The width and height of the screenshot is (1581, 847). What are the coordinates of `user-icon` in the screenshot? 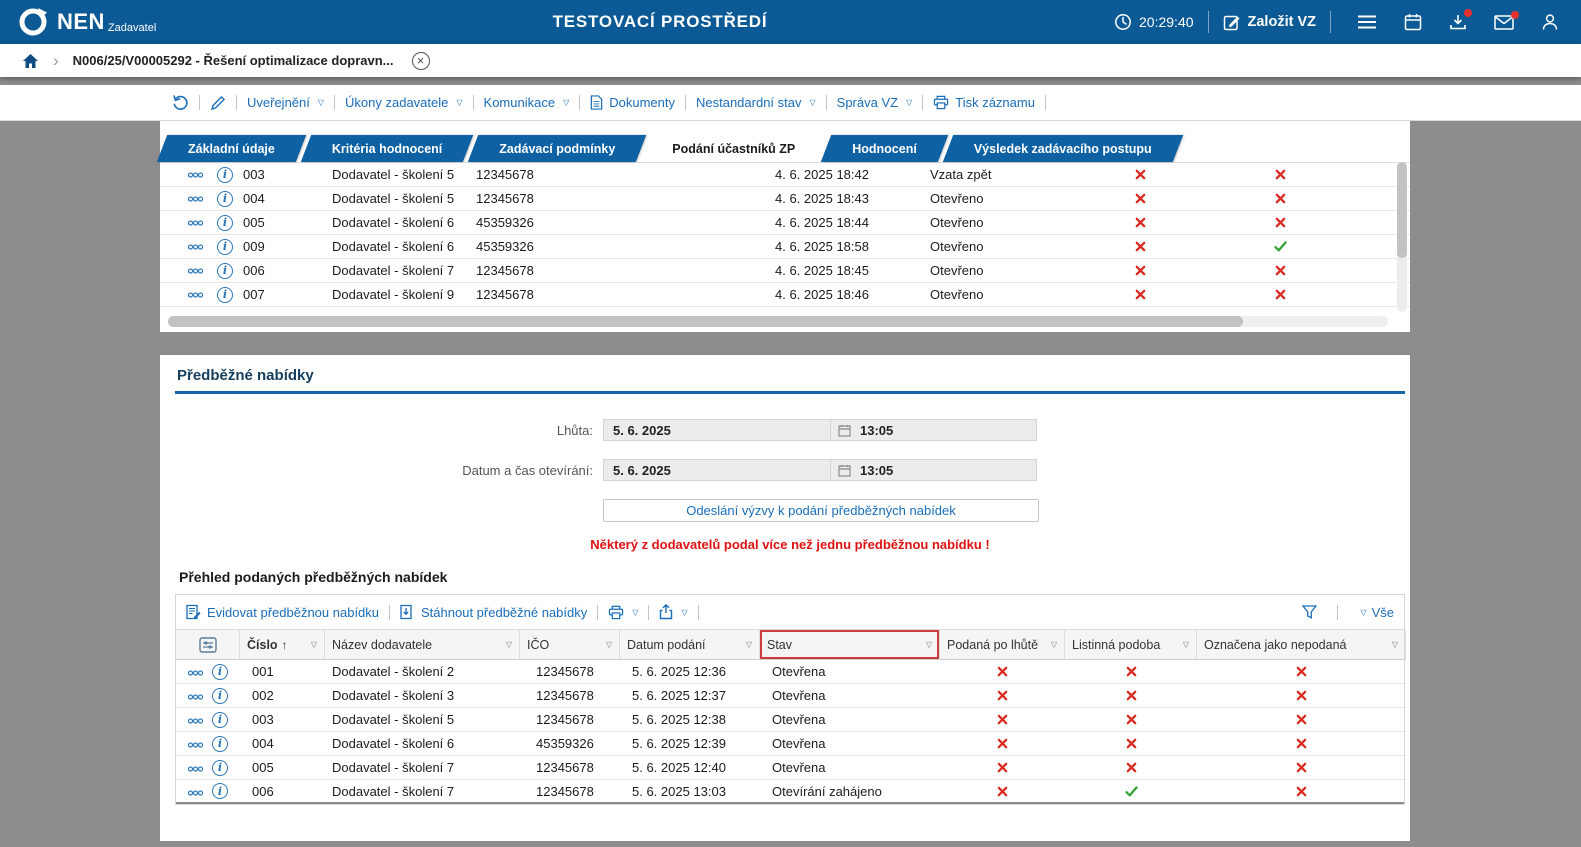 It's located at (1550, 22).